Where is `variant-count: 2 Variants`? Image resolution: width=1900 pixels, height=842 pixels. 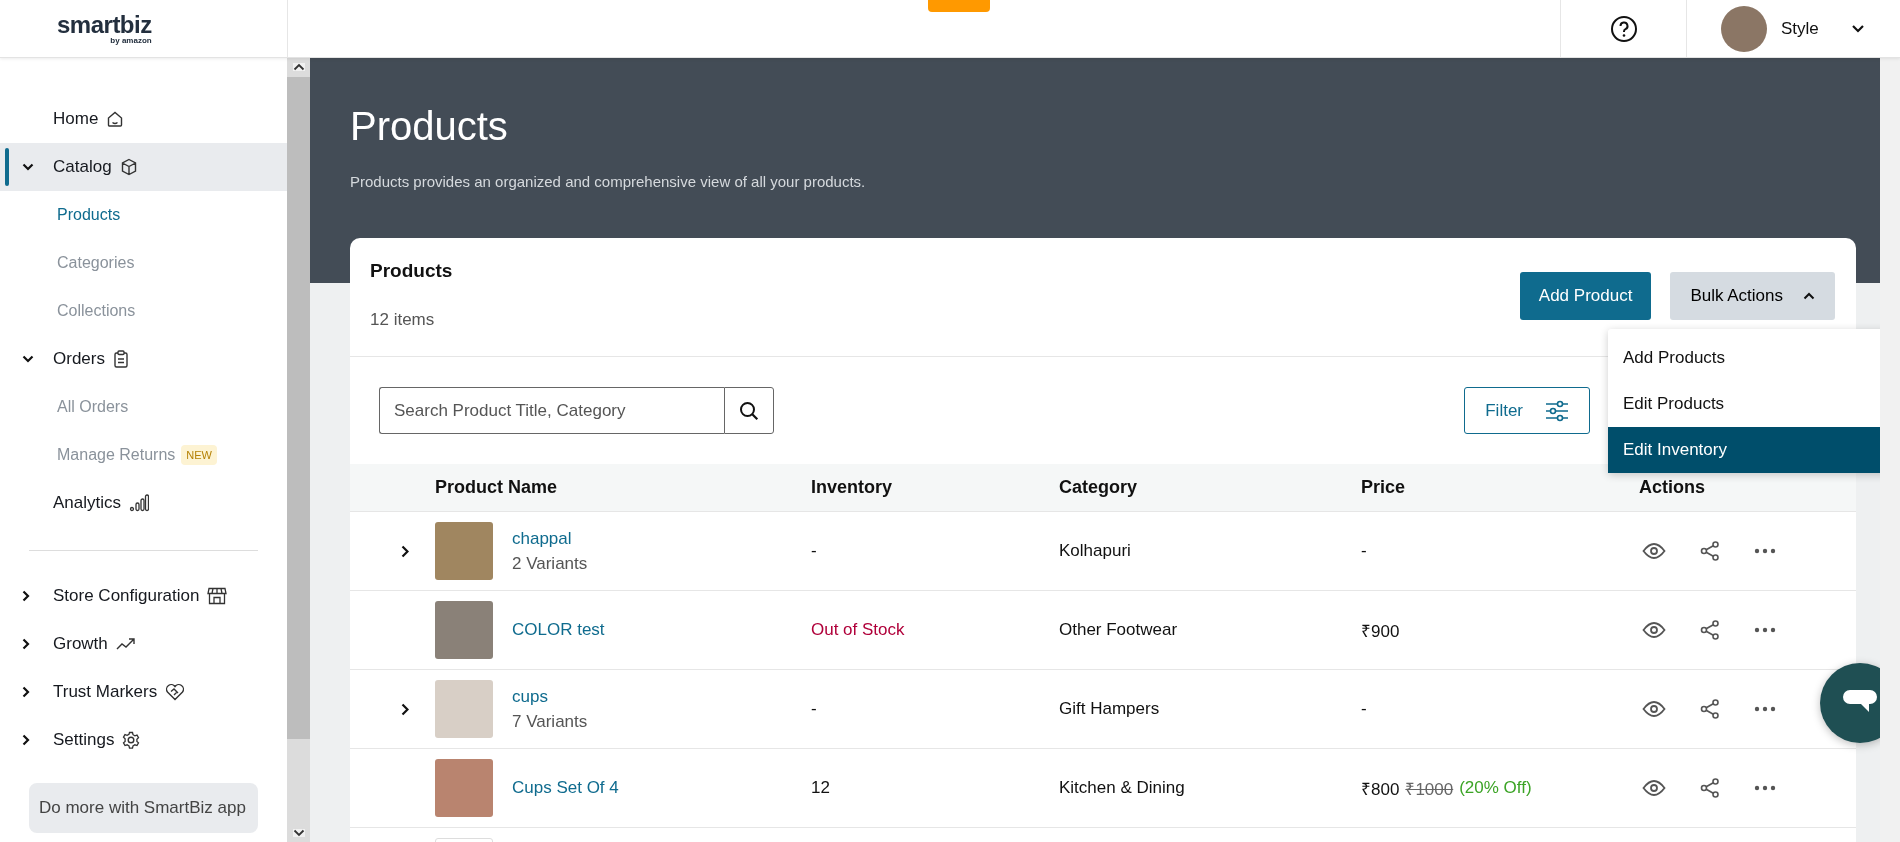
variant-count: 2 Variants is located at coordinates (550, 563).